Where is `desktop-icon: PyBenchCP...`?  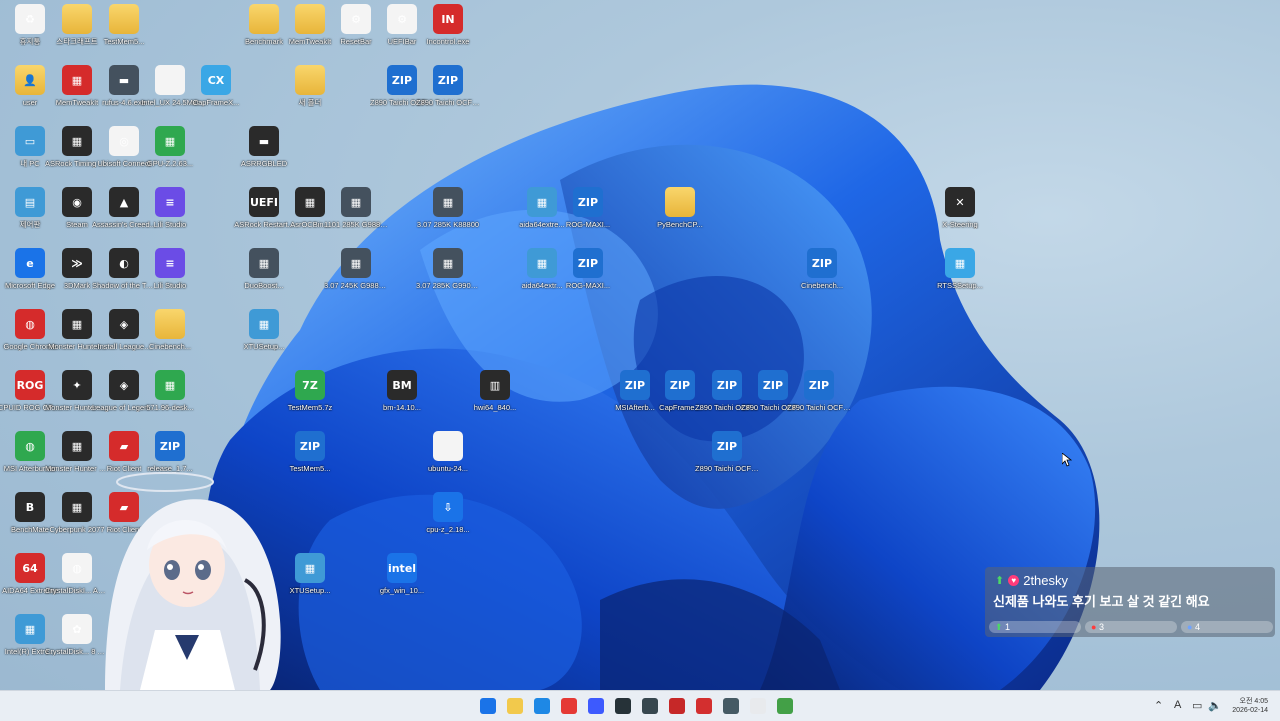
desktop-icon: PyBenchCP... is located at coordinates (680, 208).